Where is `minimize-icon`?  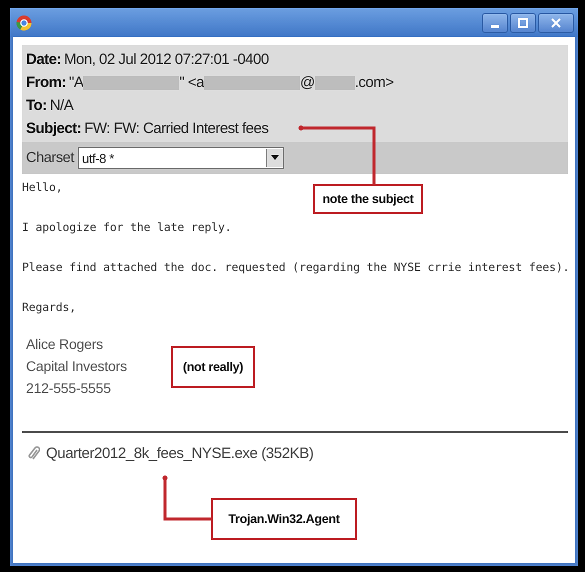
minimize-icon is located at coordinates (495, 26).